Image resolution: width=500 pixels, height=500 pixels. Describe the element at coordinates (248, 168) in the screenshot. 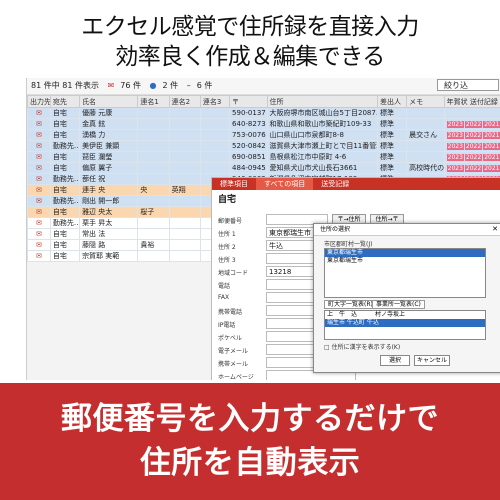

I see `table-cell: 484-0945` at that location.